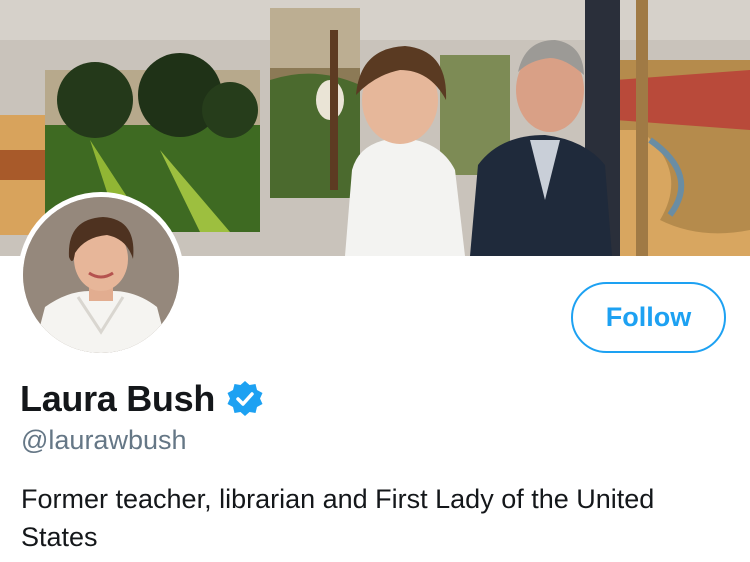  Describe the element at coordinates (648, 317) in the screenshot. I see `follow-button: Follow` at that location.